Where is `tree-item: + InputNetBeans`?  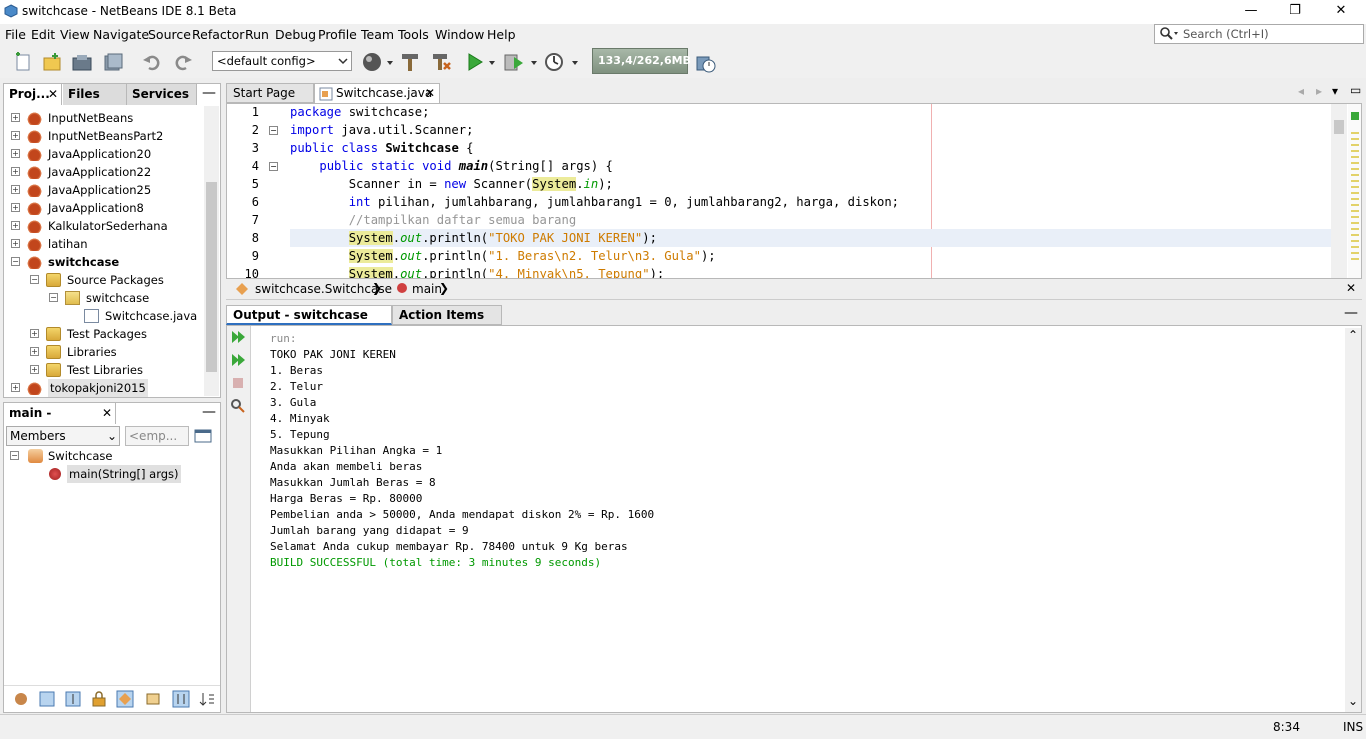
tree-item: + InputNetBeans is located at coordinates (105, 118).